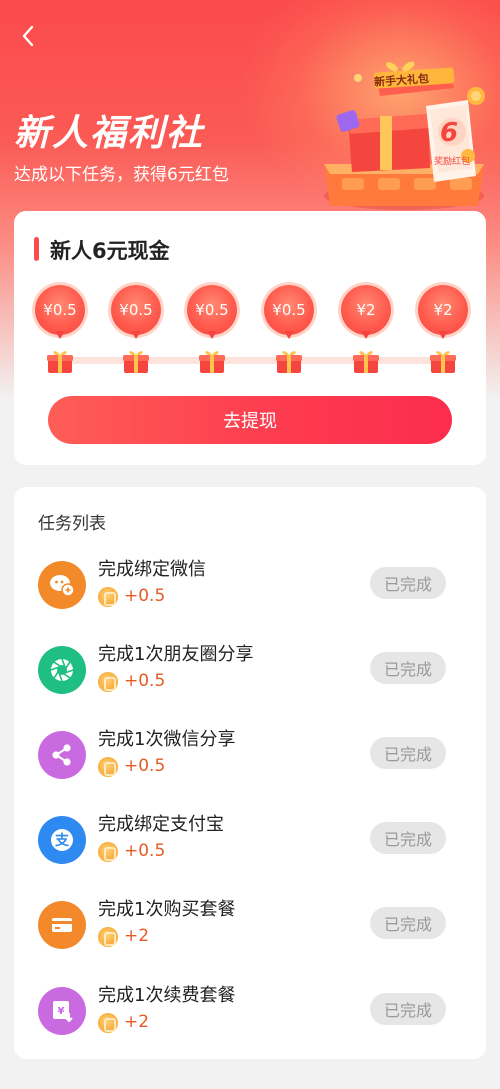 Image resolution: width=500 pixels, height=1089 pixels. I want to click on renew-icon: ¥, so click(62, 1011).